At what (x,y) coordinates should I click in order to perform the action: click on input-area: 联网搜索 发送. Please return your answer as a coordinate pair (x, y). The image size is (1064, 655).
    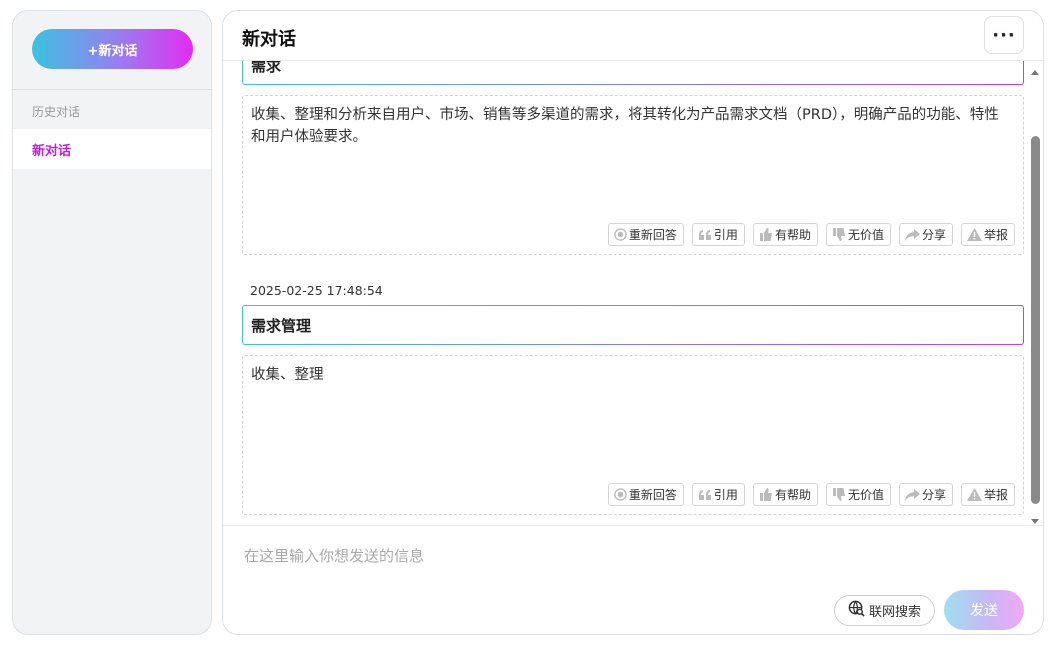
    Looking at the image, I should click on (633, 579).